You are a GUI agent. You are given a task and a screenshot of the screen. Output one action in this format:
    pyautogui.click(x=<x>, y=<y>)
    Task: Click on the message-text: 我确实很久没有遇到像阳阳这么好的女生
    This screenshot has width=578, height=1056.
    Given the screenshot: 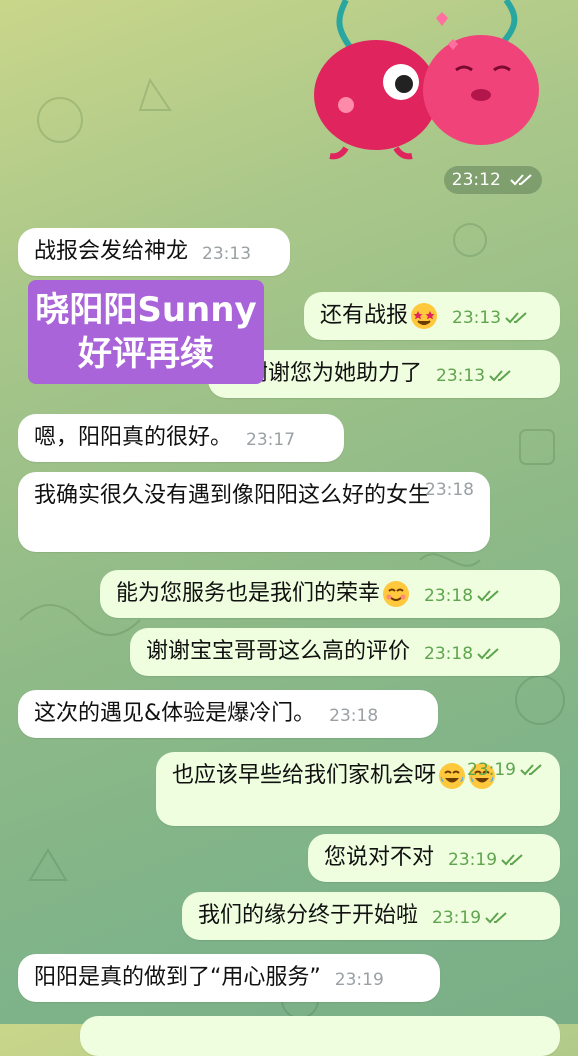 What is the action you would take?
    pyautogui.click(x=232, y=495)
    